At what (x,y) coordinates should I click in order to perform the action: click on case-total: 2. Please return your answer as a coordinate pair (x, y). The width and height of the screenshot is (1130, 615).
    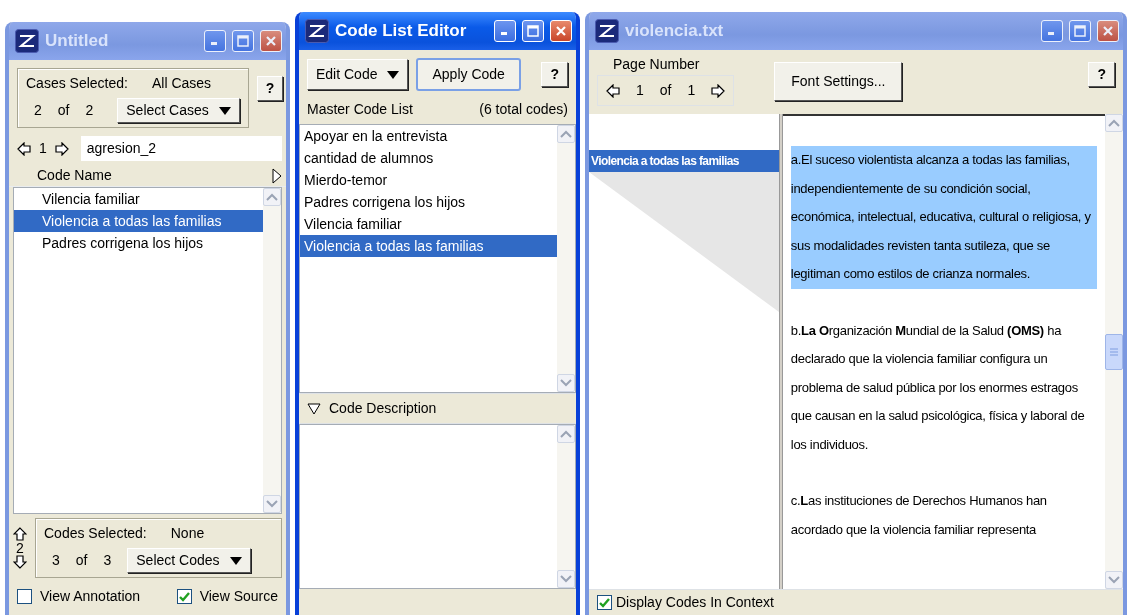
    Looking at the image, I should click on (89, 110).